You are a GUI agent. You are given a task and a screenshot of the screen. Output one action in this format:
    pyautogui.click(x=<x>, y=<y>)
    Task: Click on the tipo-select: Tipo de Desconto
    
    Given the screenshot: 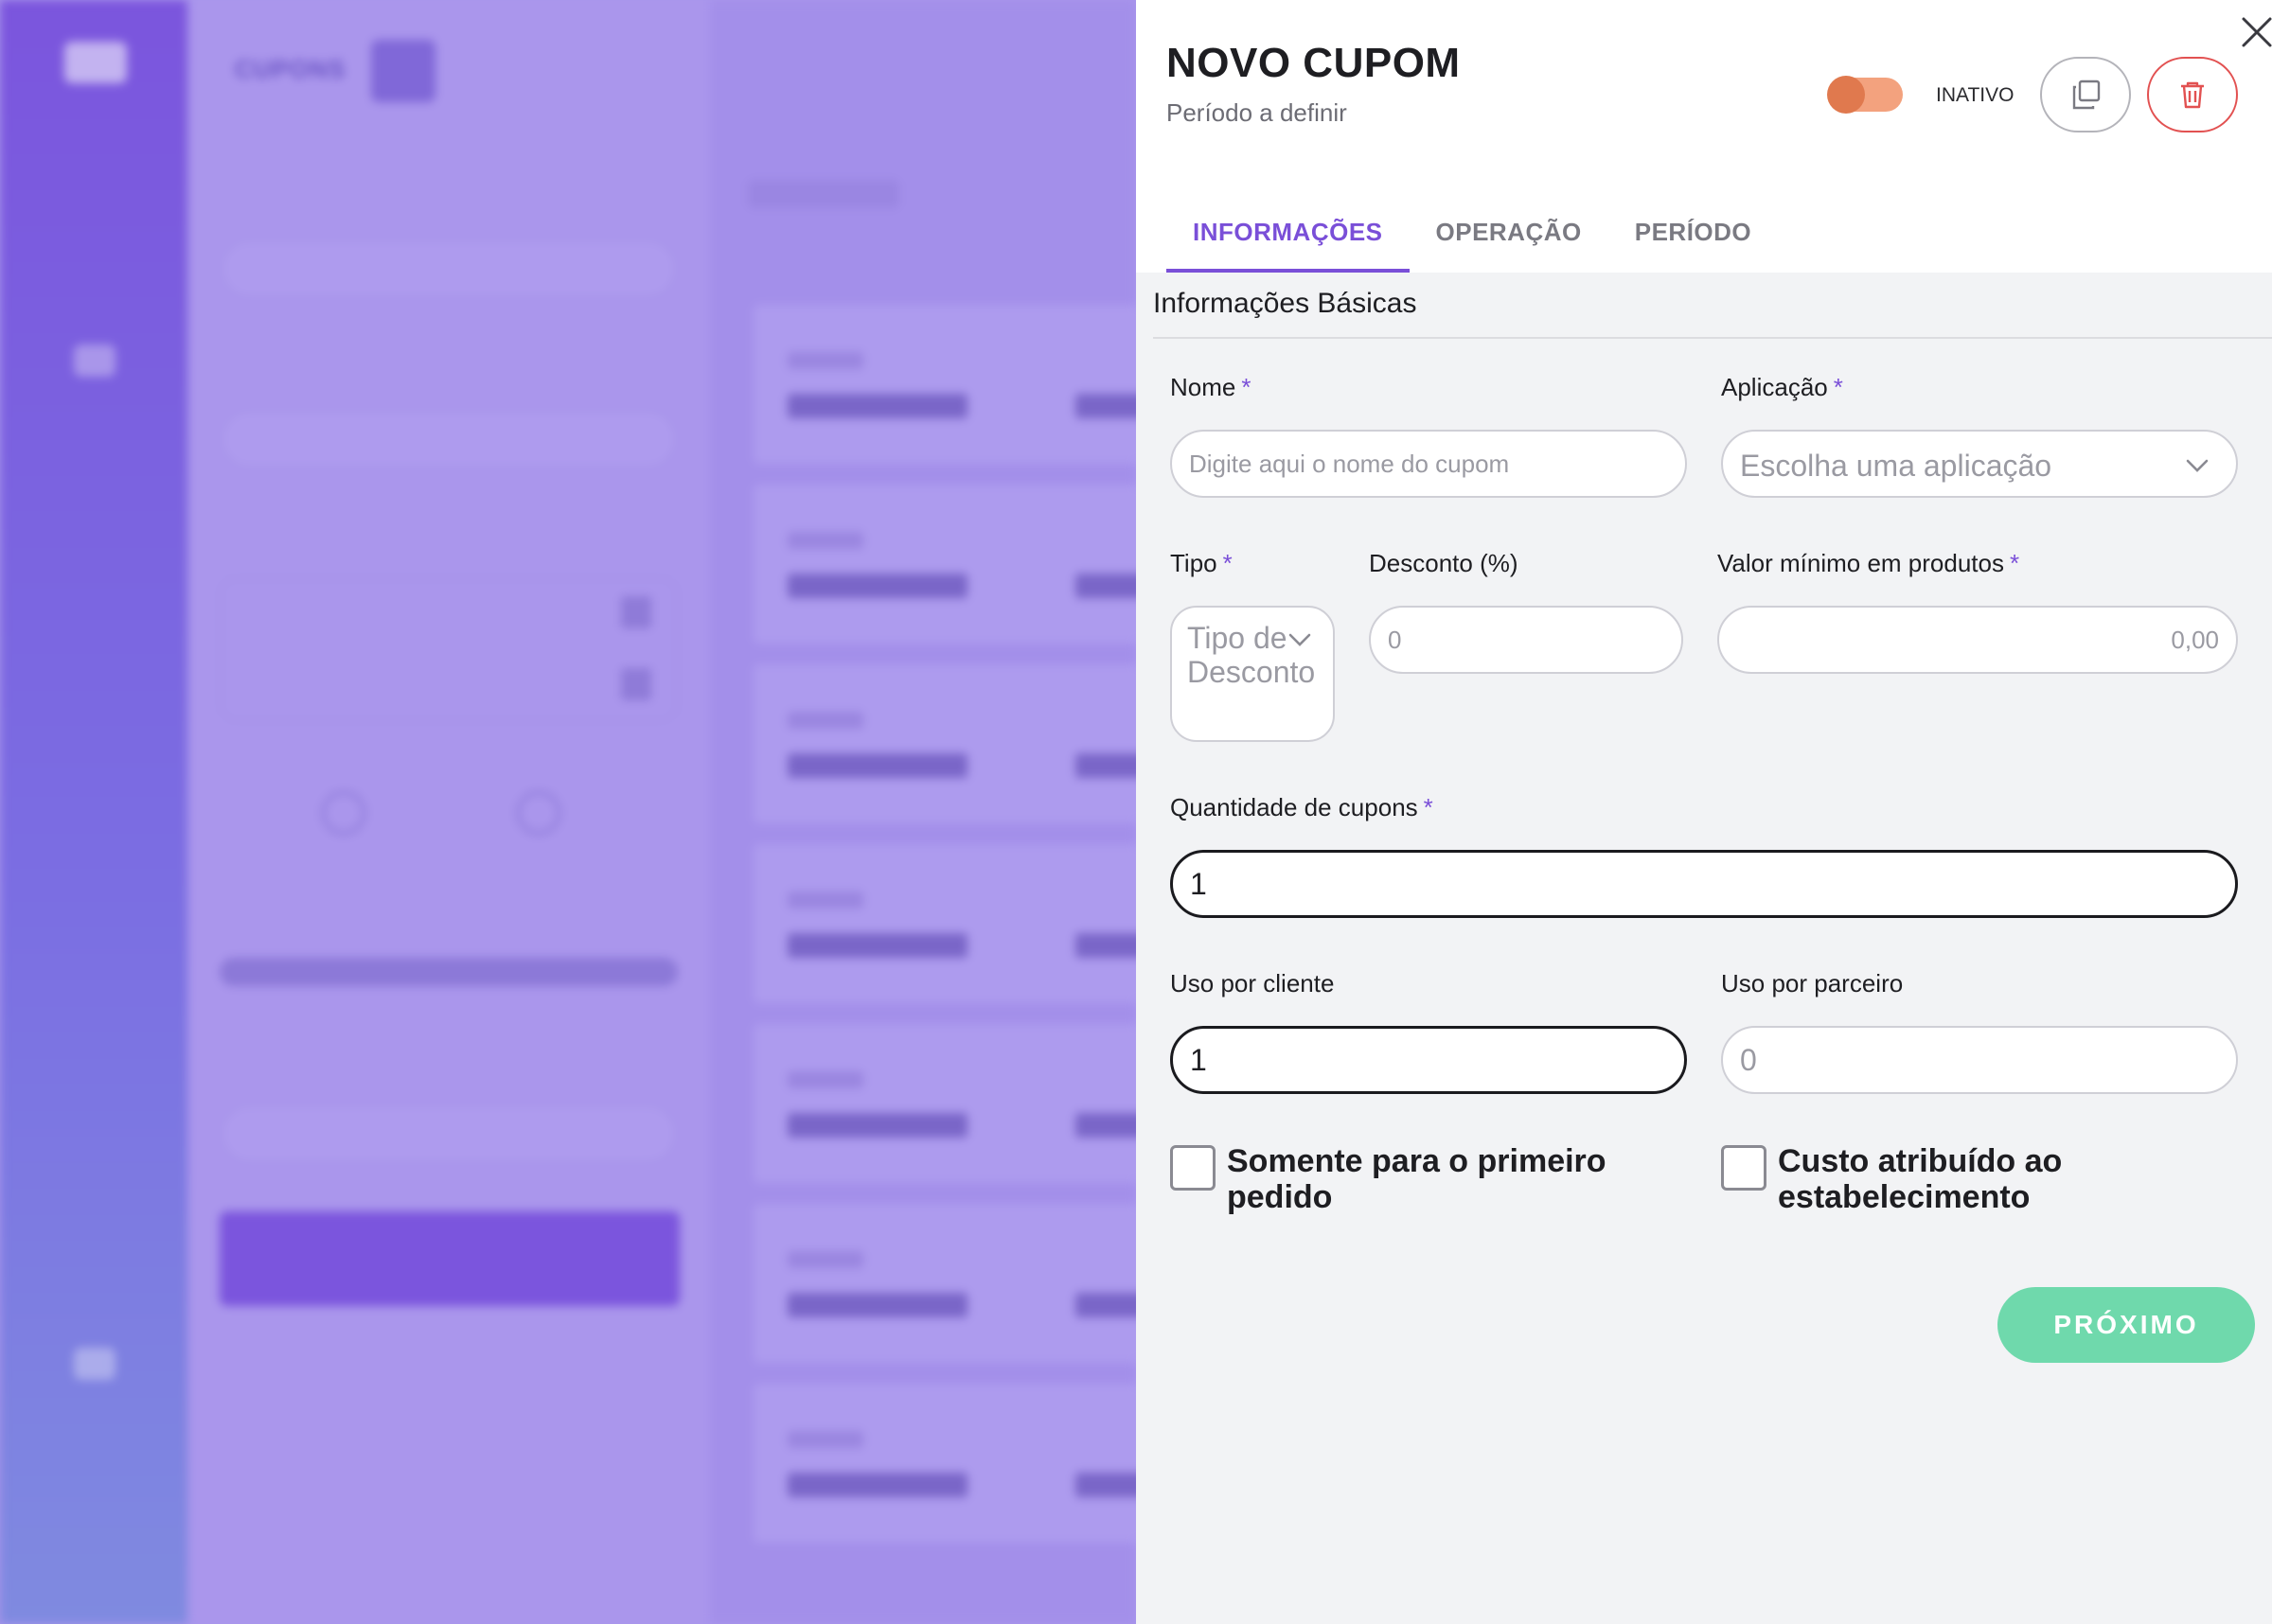 What is the action you would take?
    pyautogui.click(x=1252, y=674)
    